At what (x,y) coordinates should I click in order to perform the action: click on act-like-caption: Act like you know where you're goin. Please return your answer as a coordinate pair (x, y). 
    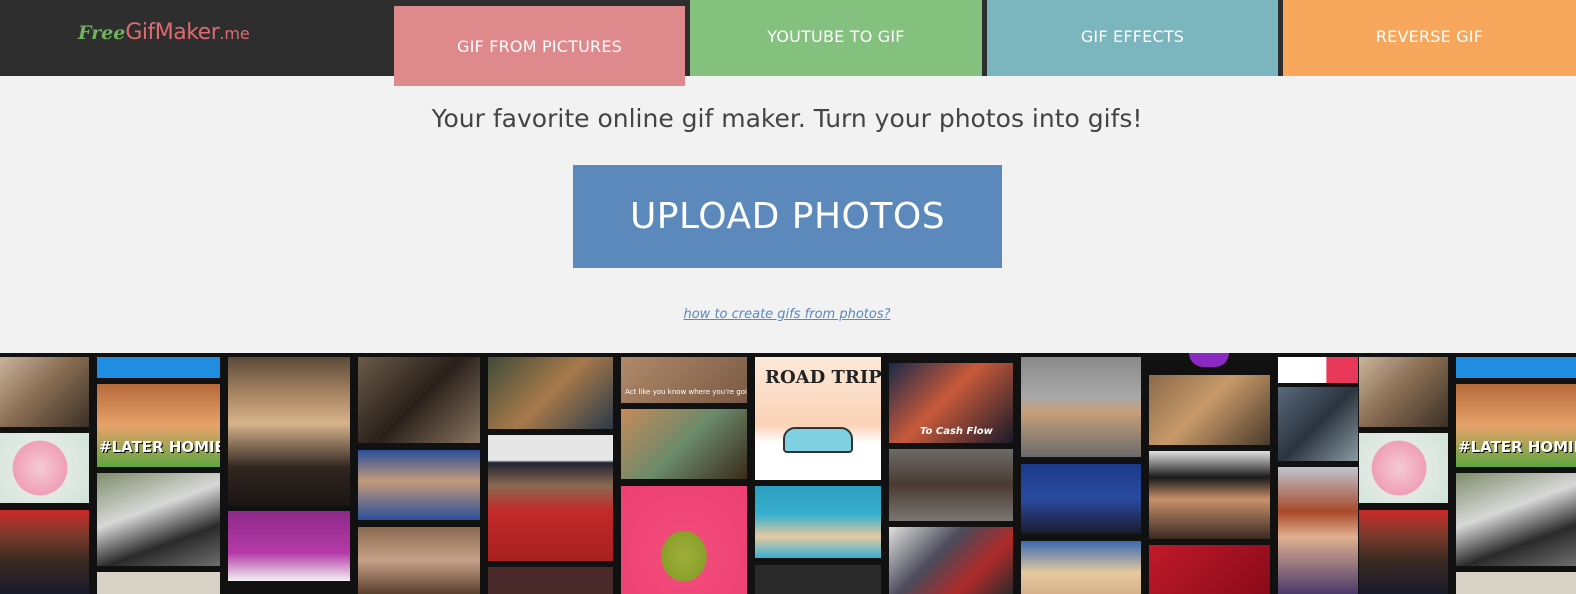
    Looking at the image, I should click on (686, 392).